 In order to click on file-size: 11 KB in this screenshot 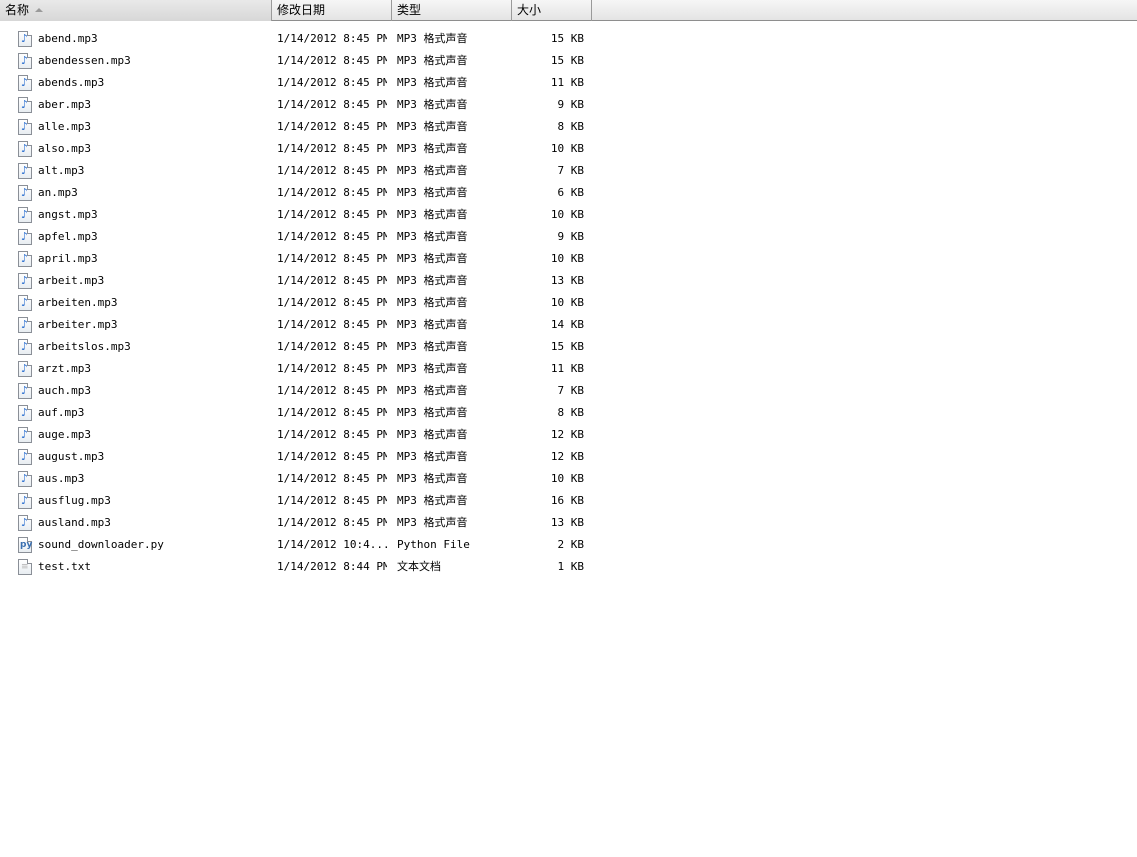, I will do `click(567, 368)`.